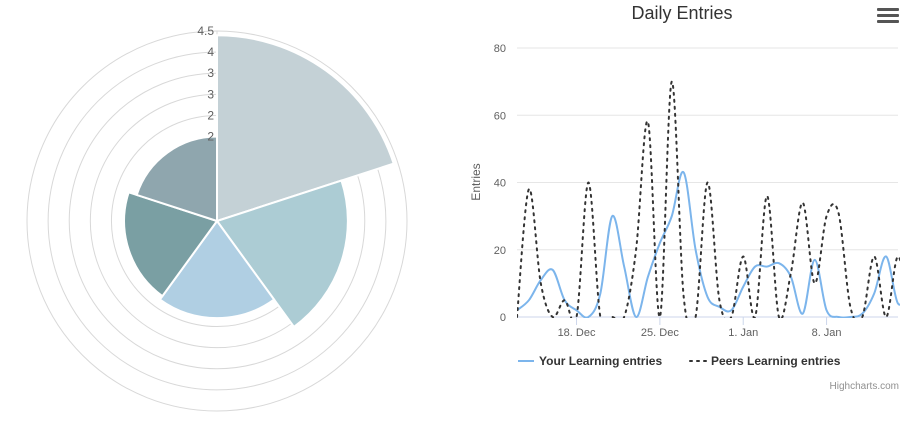  What do you see at coordinates (743, 333) in the screenshot?
I see `x-tick-label: 1. Jan` at bounding box center [743, 333].